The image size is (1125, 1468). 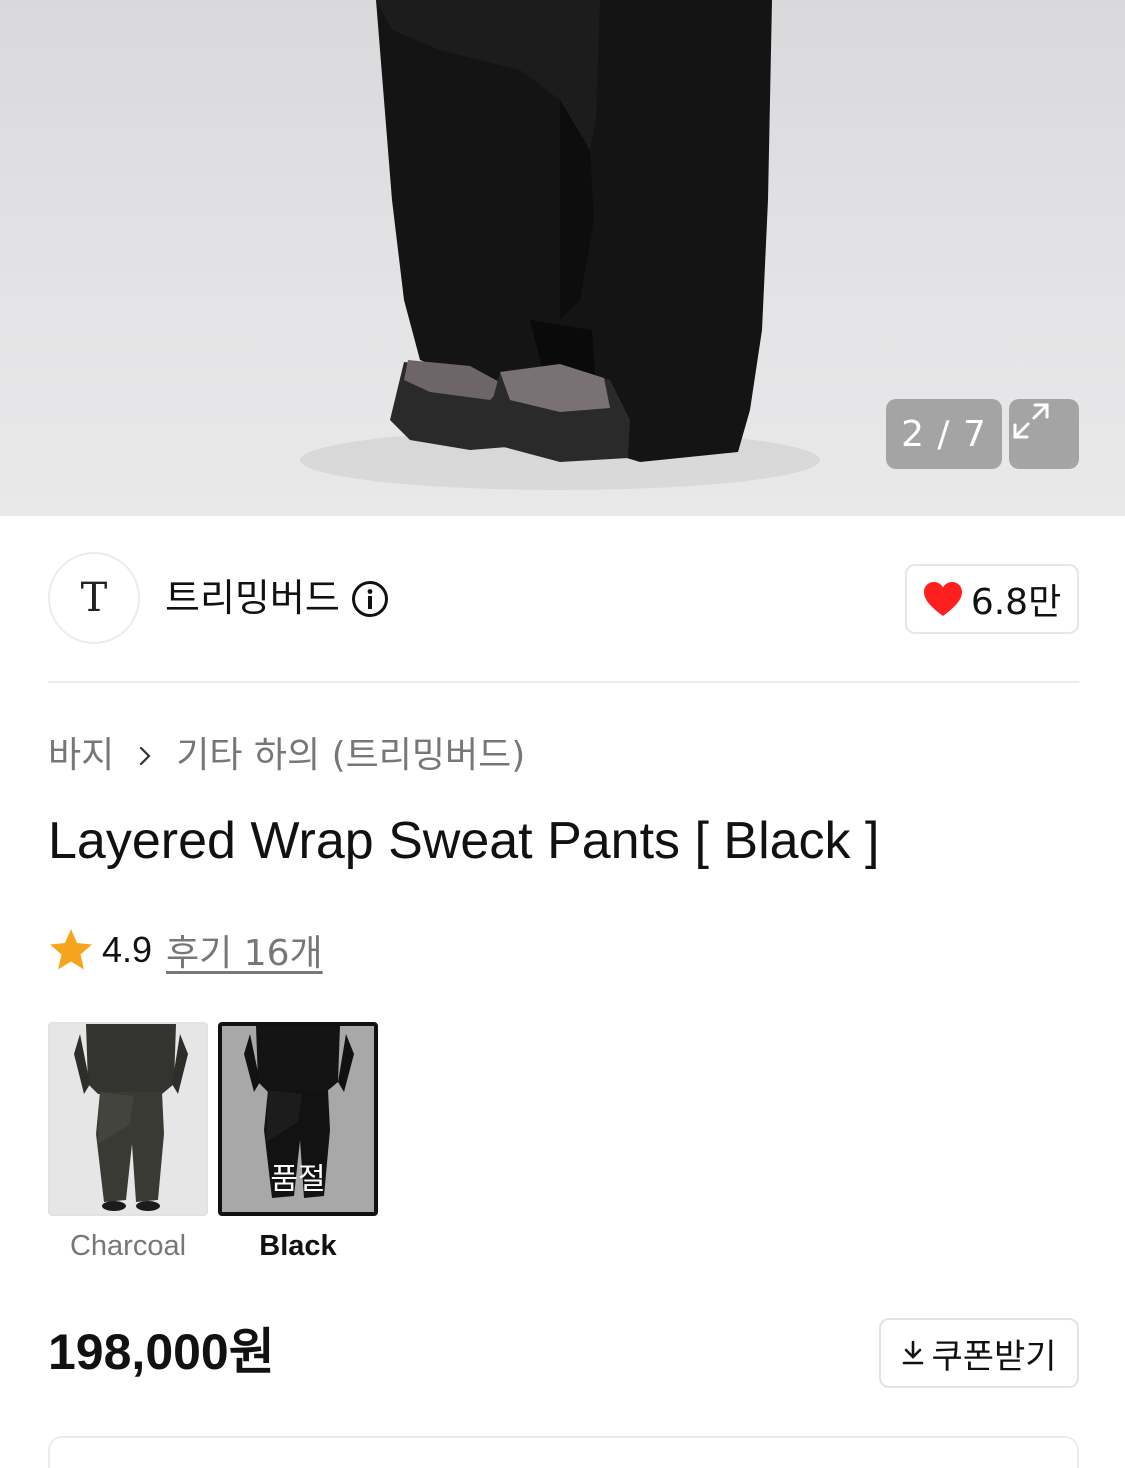 I want to click on rating-value: 4.9, so click(x=127, y=949).